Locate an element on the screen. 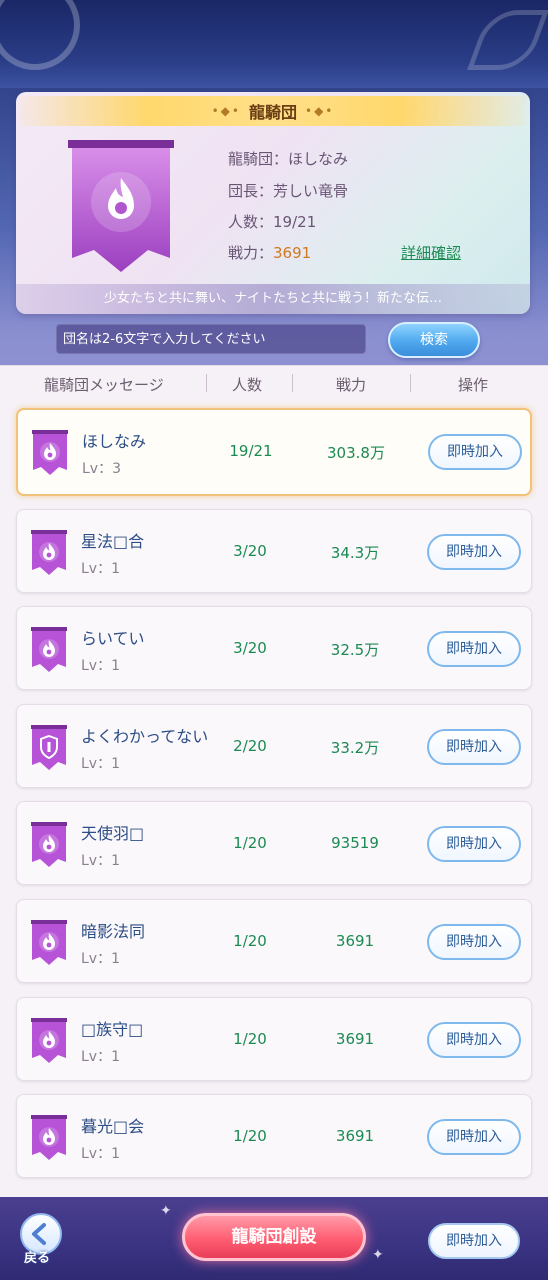 This screenshot has height=1280, width=548. guild-row: ほしなみ Lv：3 19/21 303.8万 即時加入 is located at coordinates (274, 452).